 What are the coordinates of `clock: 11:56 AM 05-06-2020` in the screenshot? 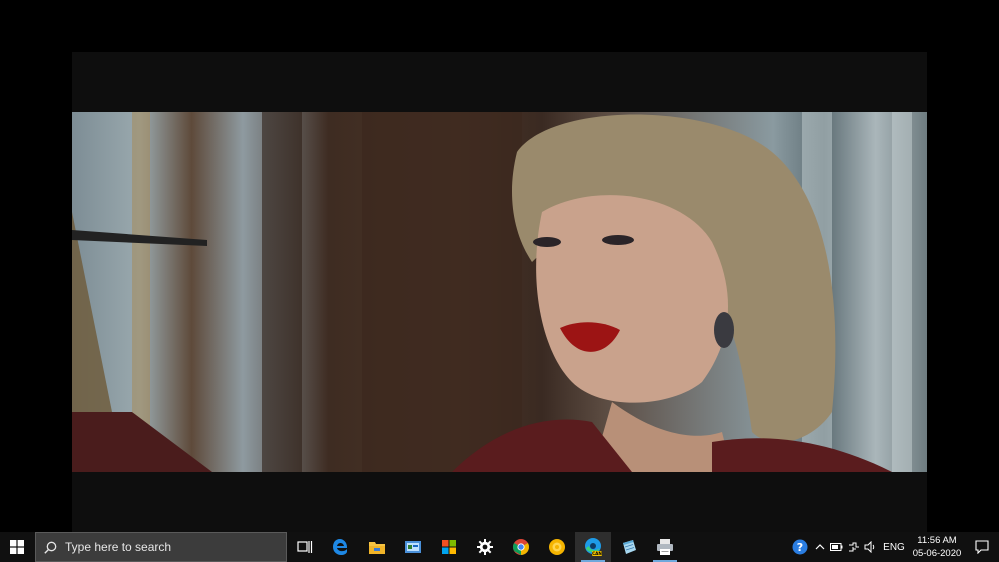 It's located at (937, 547).